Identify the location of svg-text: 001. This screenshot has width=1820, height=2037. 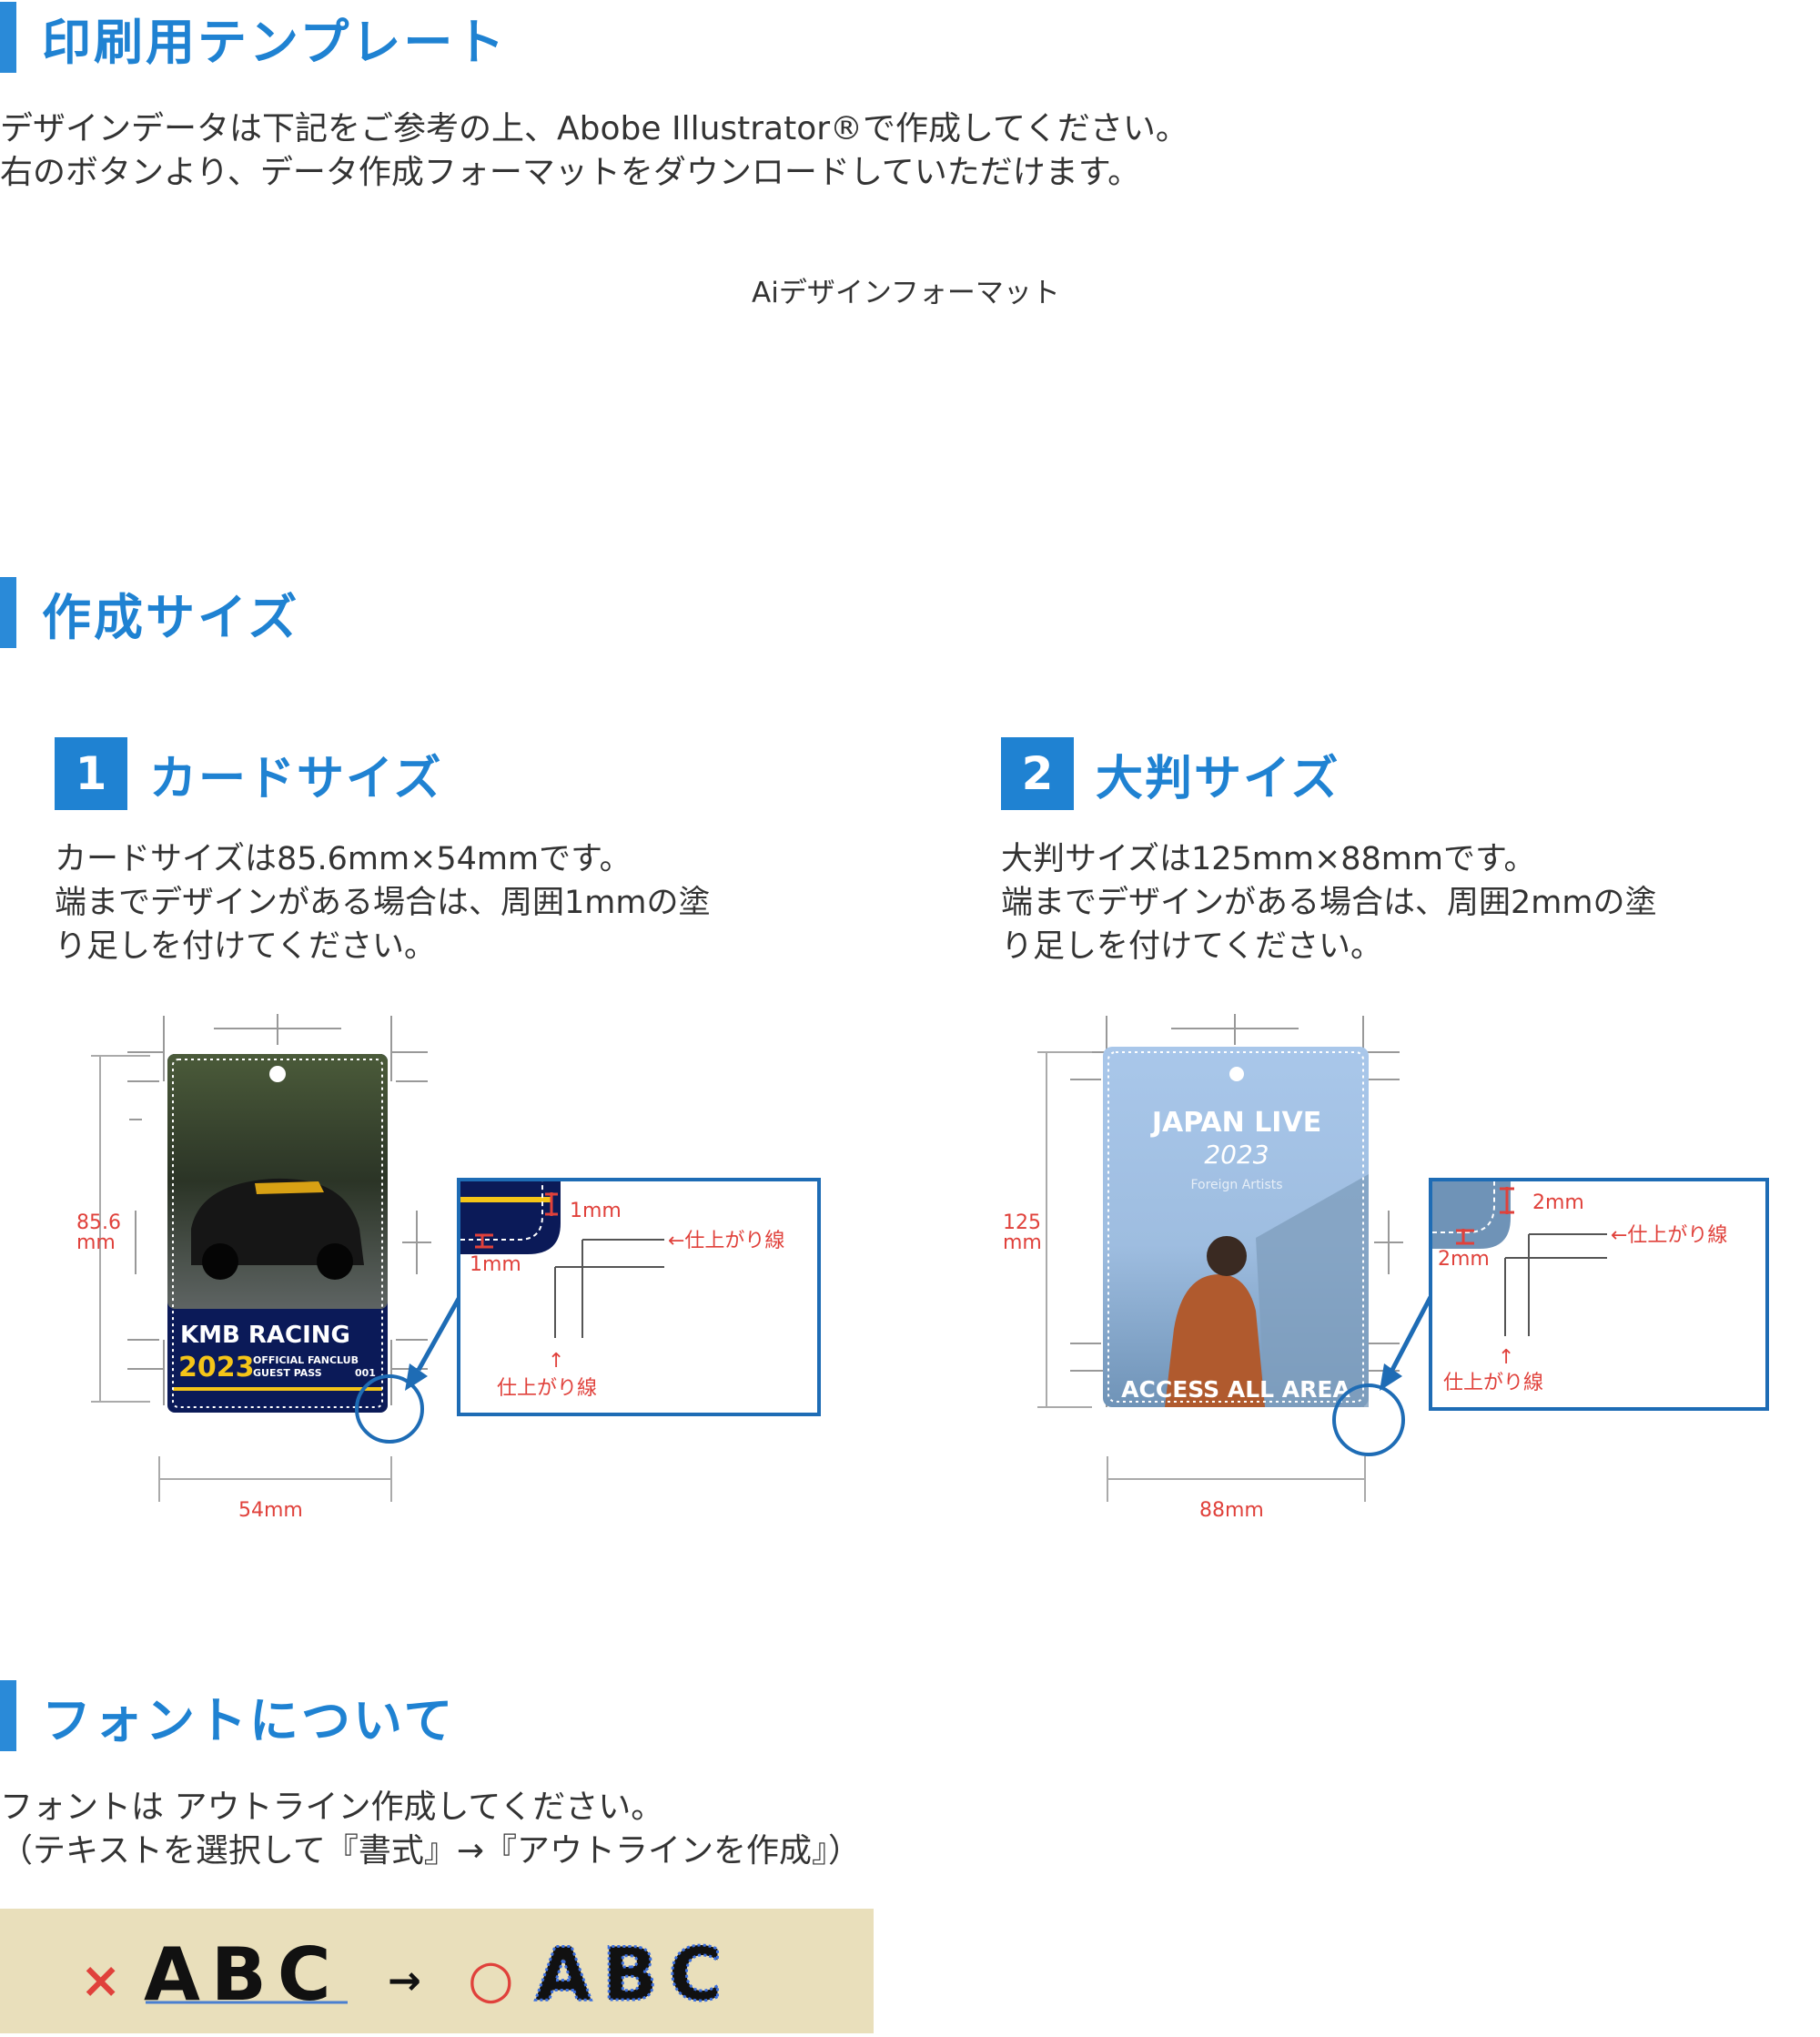
(366, 1373).